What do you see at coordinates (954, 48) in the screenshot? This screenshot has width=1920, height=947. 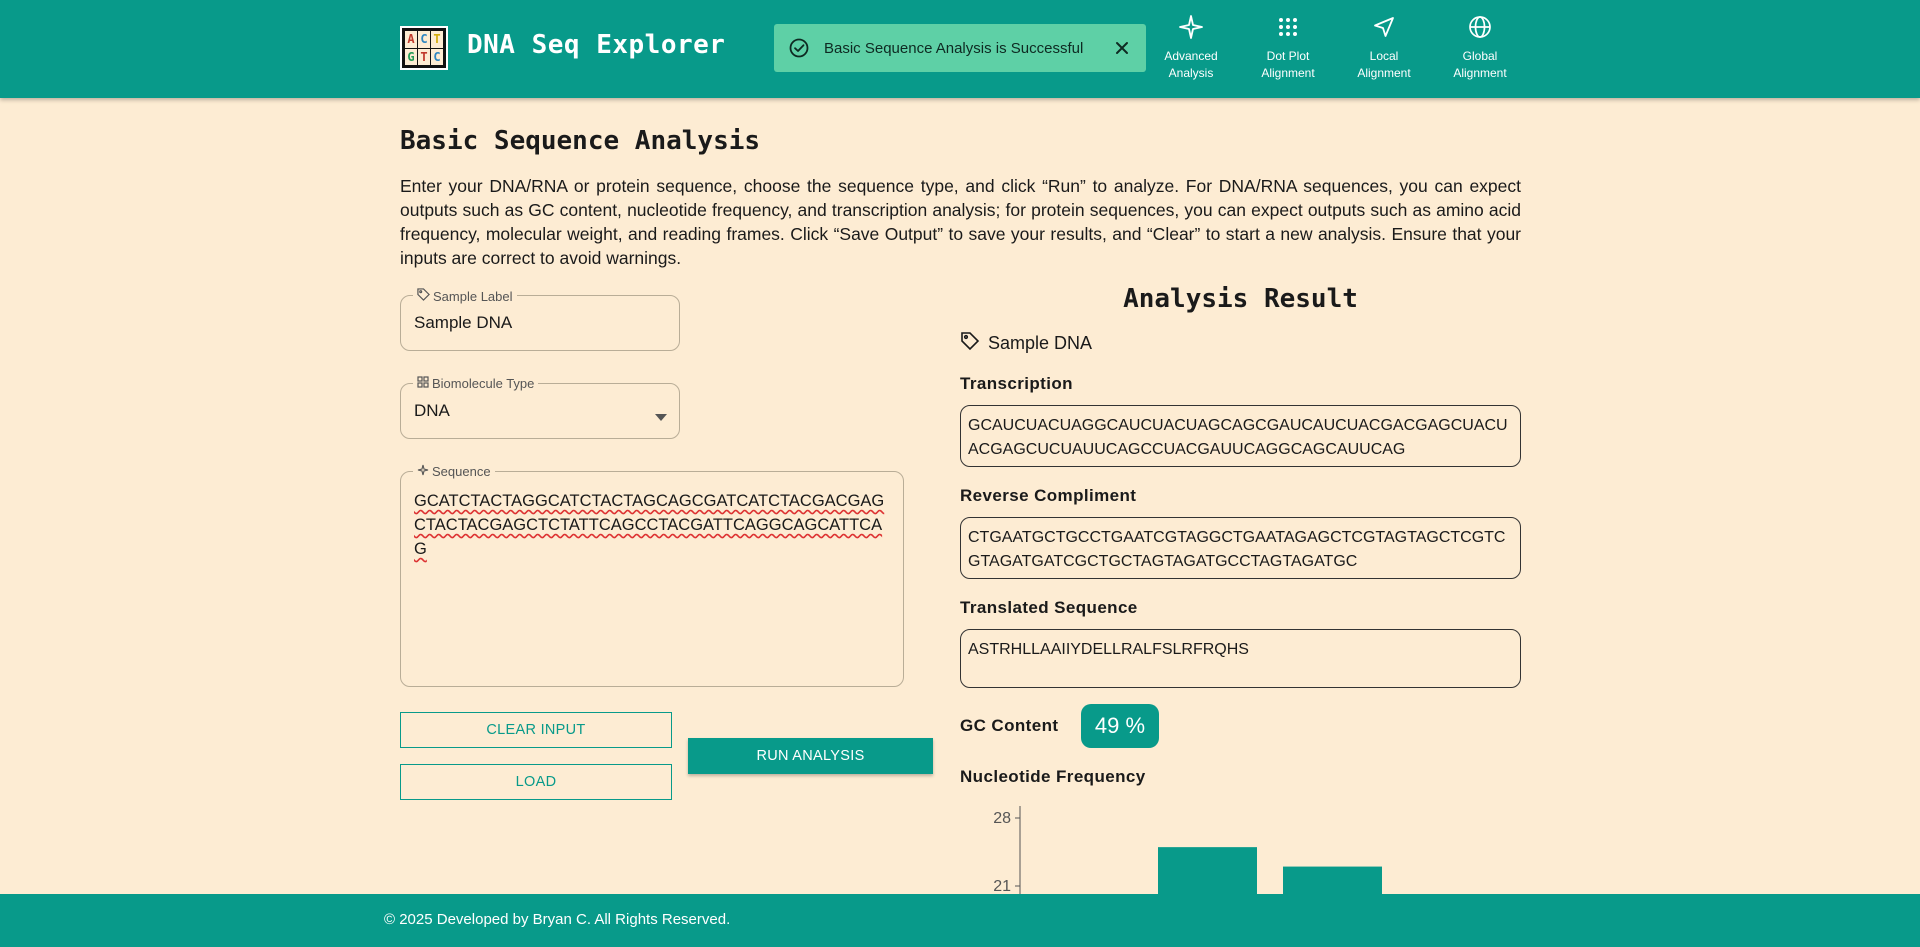 I see `toast-message: Basic Sequence Analysis is Successful` at bounding box center [954, 48].